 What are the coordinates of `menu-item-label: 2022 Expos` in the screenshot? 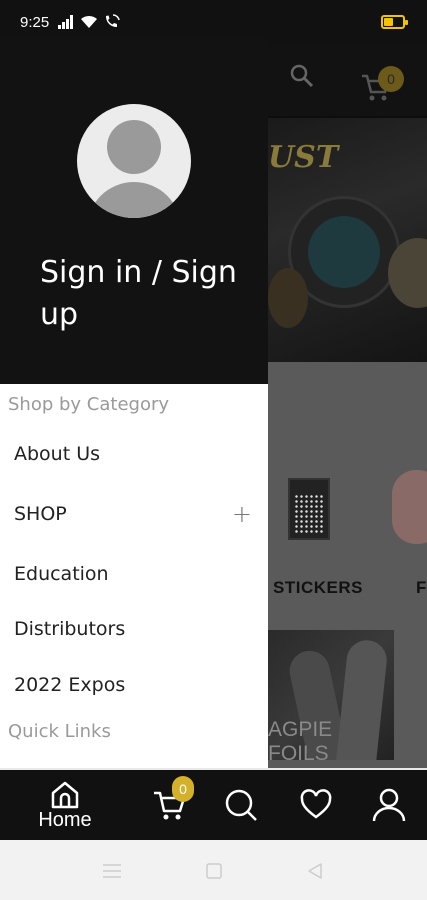 It's located at (70, 685).